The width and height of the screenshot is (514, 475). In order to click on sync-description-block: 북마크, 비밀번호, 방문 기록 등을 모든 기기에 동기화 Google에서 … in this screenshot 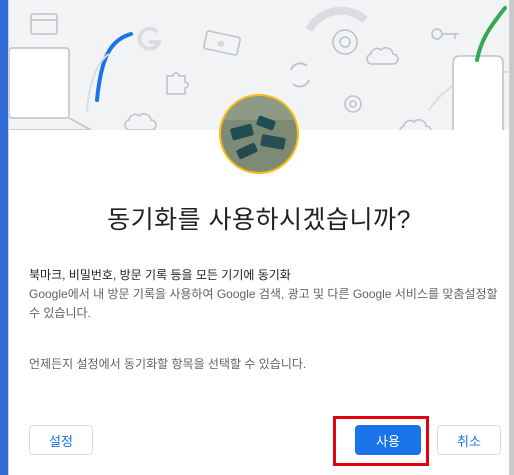, I will do `click(264, 294)`.